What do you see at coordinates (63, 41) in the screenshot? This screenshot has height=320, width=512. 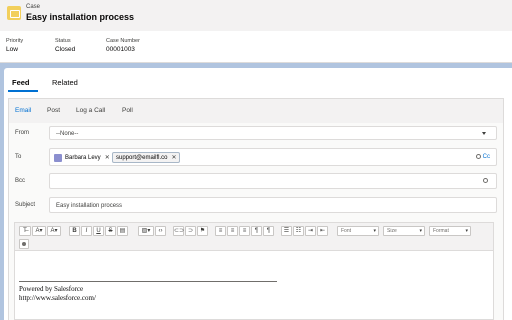 I see `status-label: Status` at bounding box center [63, 41].